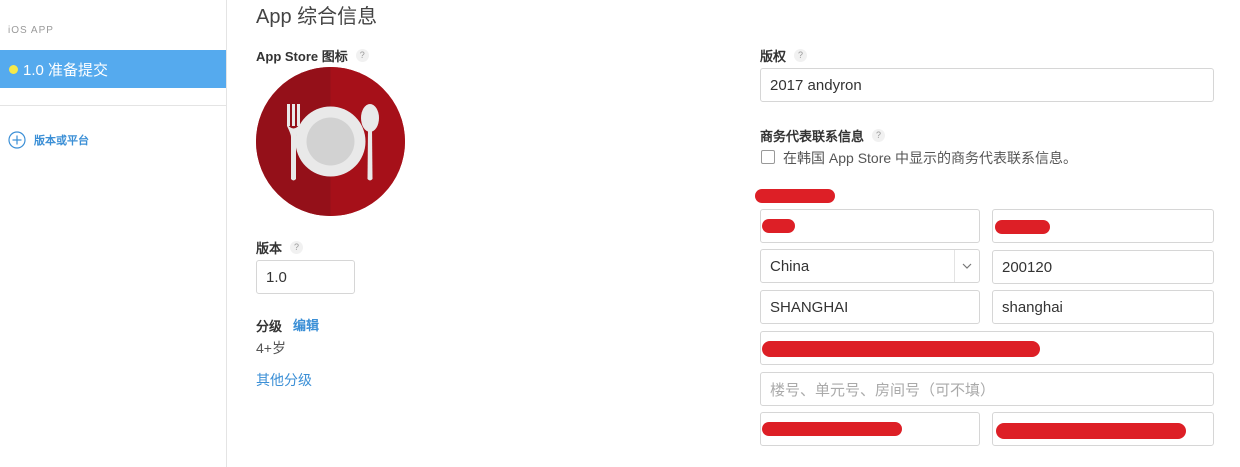  Describe the element at coordinates (306, 324) in the screenshot. I see `rating-edit-link: 编辑` at that location.